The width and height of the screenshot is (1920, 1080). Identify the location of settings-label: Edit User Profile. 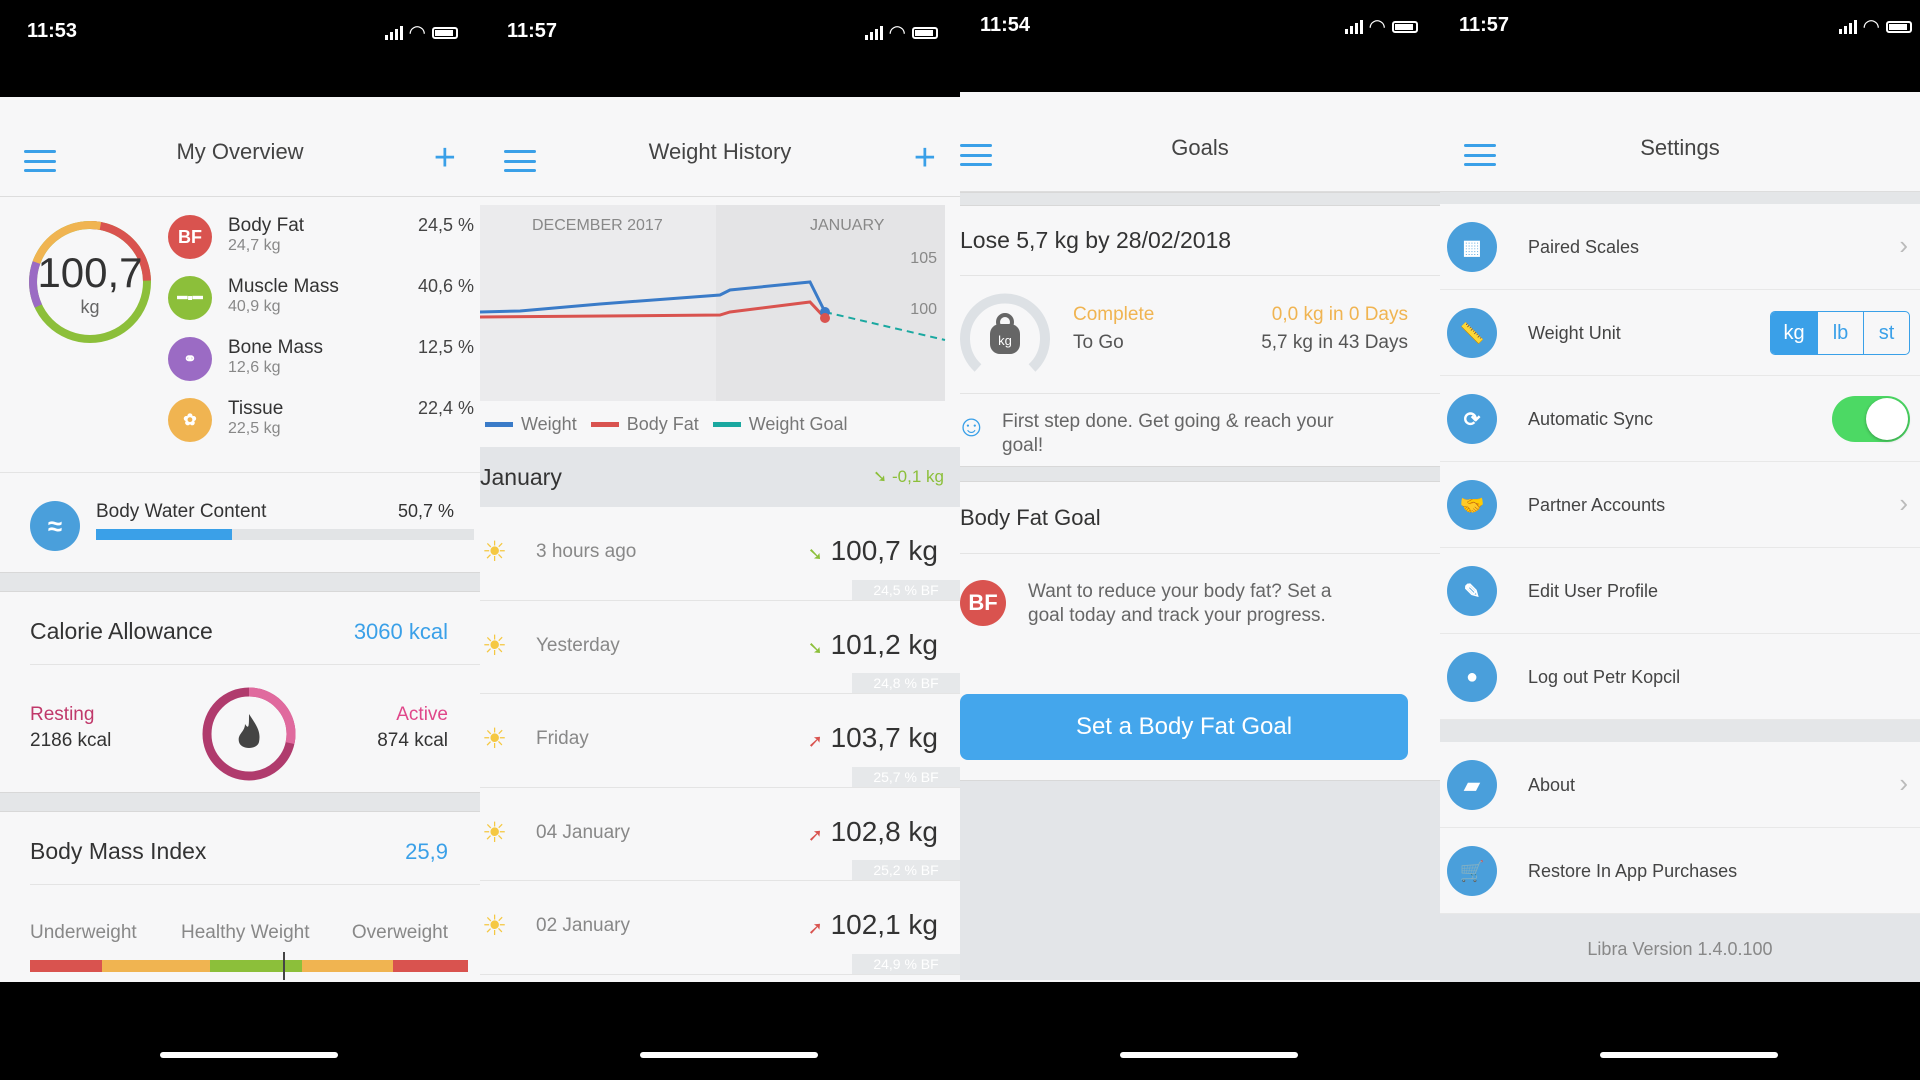
(1593, 591).